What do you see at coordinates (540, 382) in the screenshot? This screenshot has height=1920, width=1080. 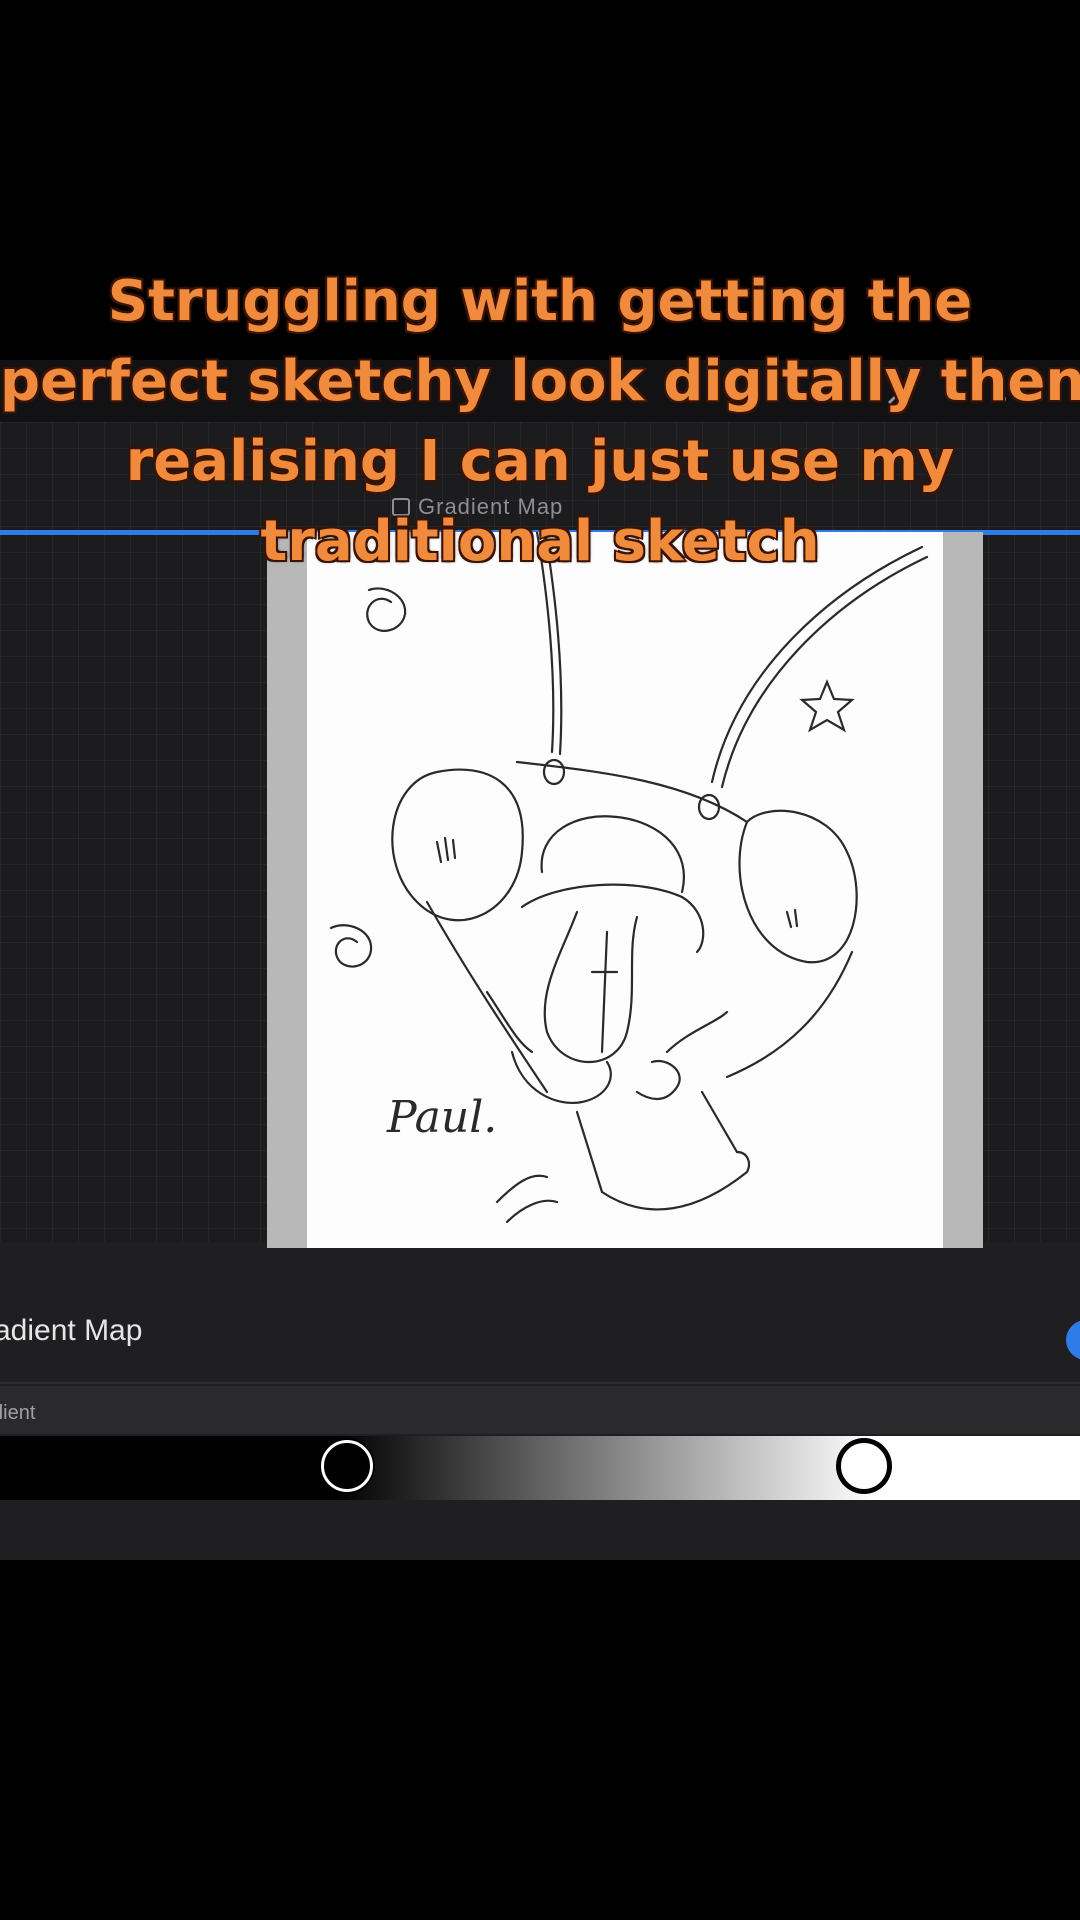 I see `caption-line: perfect sketchy look digitally then` at bounding box center [540, 382].